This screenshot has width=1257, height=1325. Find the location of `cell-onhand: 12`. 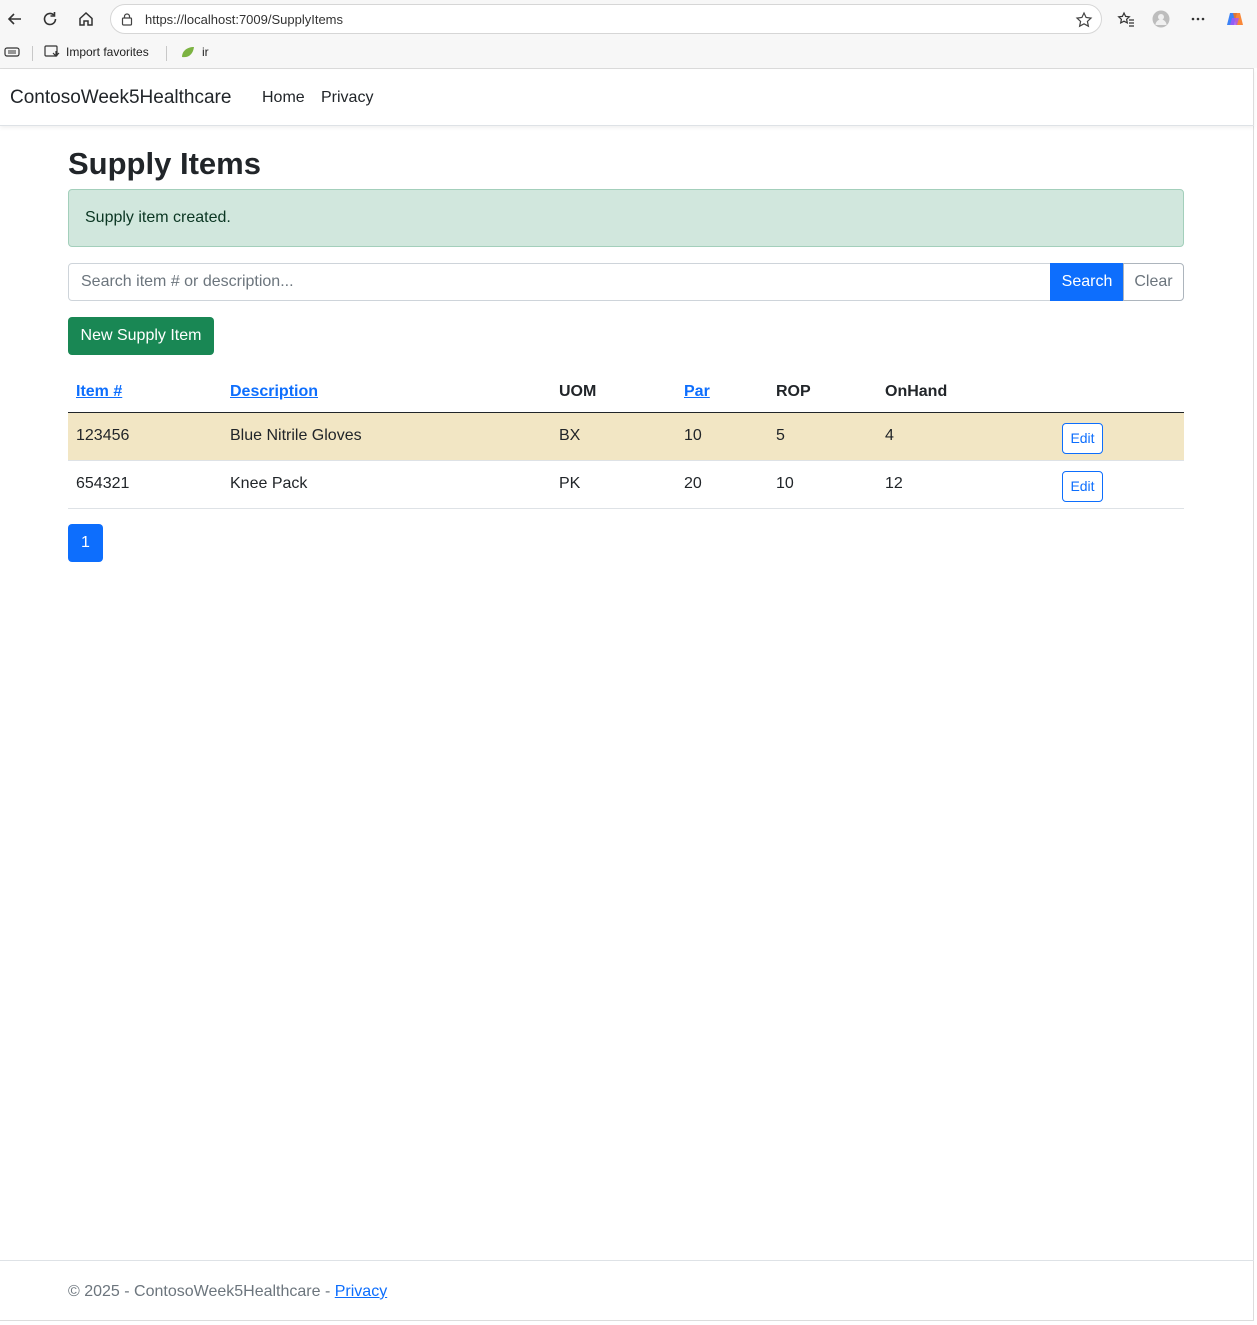

cell-onhand: 12 is located at coordinates (965, 484).